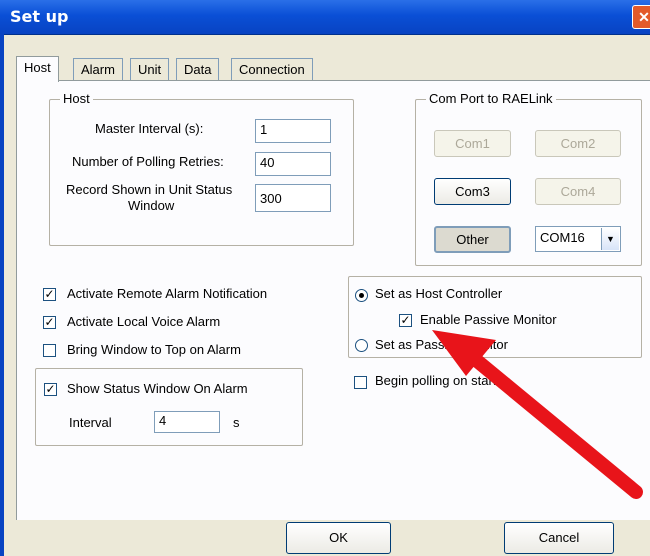  What do you see at coordinates (236, 422) in the screenshot?
I see `interval-unit: s` at bounding box center [236, 422].